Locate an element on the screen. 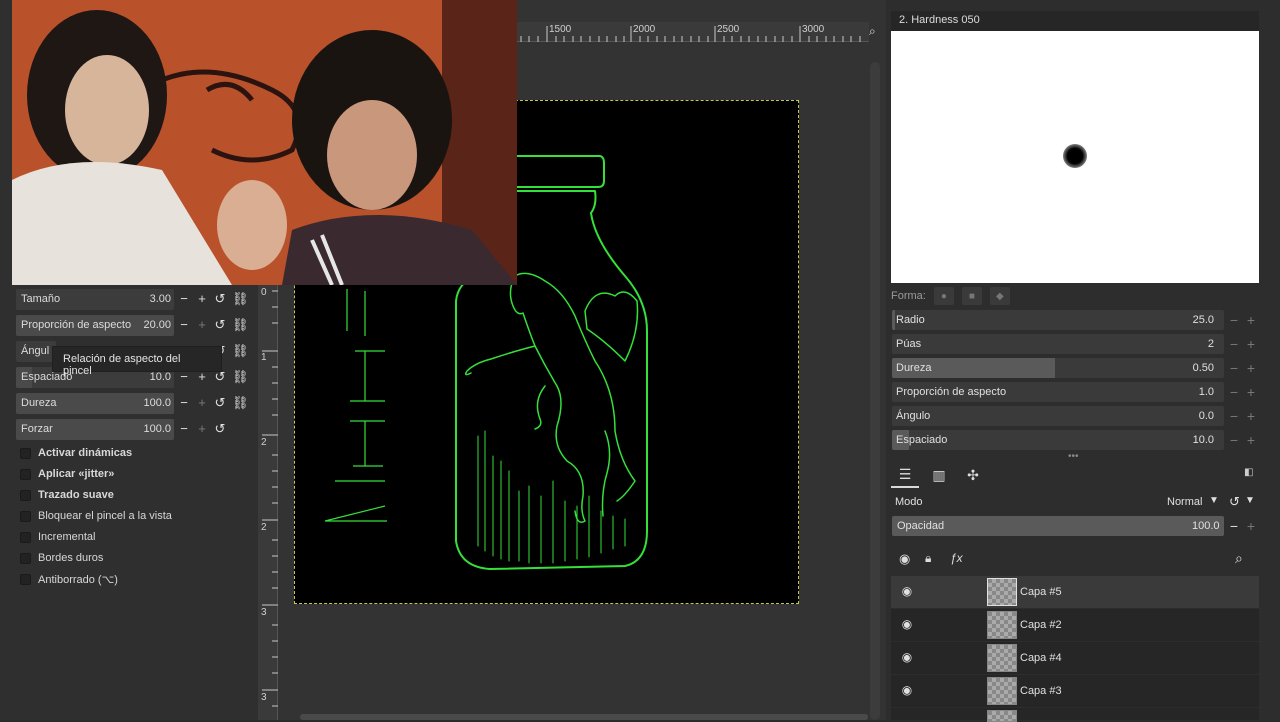 The height and width of the screenshot is (722, 1280). layer-row is located at coordinates (1075, 715).